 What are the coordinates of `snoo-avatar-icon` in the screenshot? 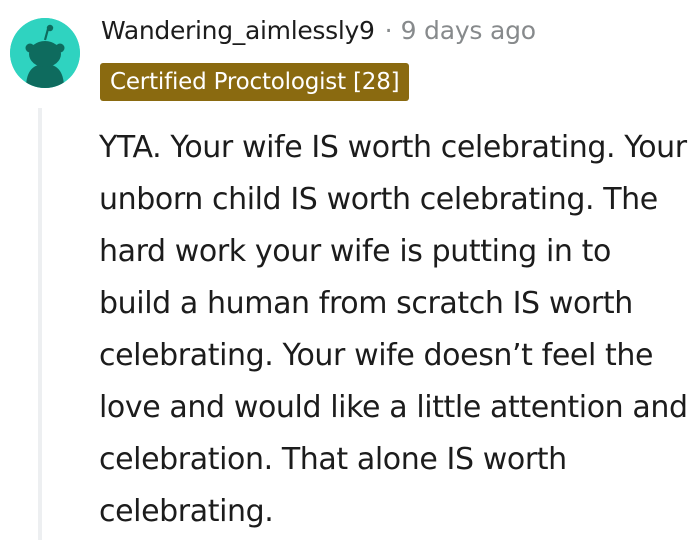 It's located at (45, 53).